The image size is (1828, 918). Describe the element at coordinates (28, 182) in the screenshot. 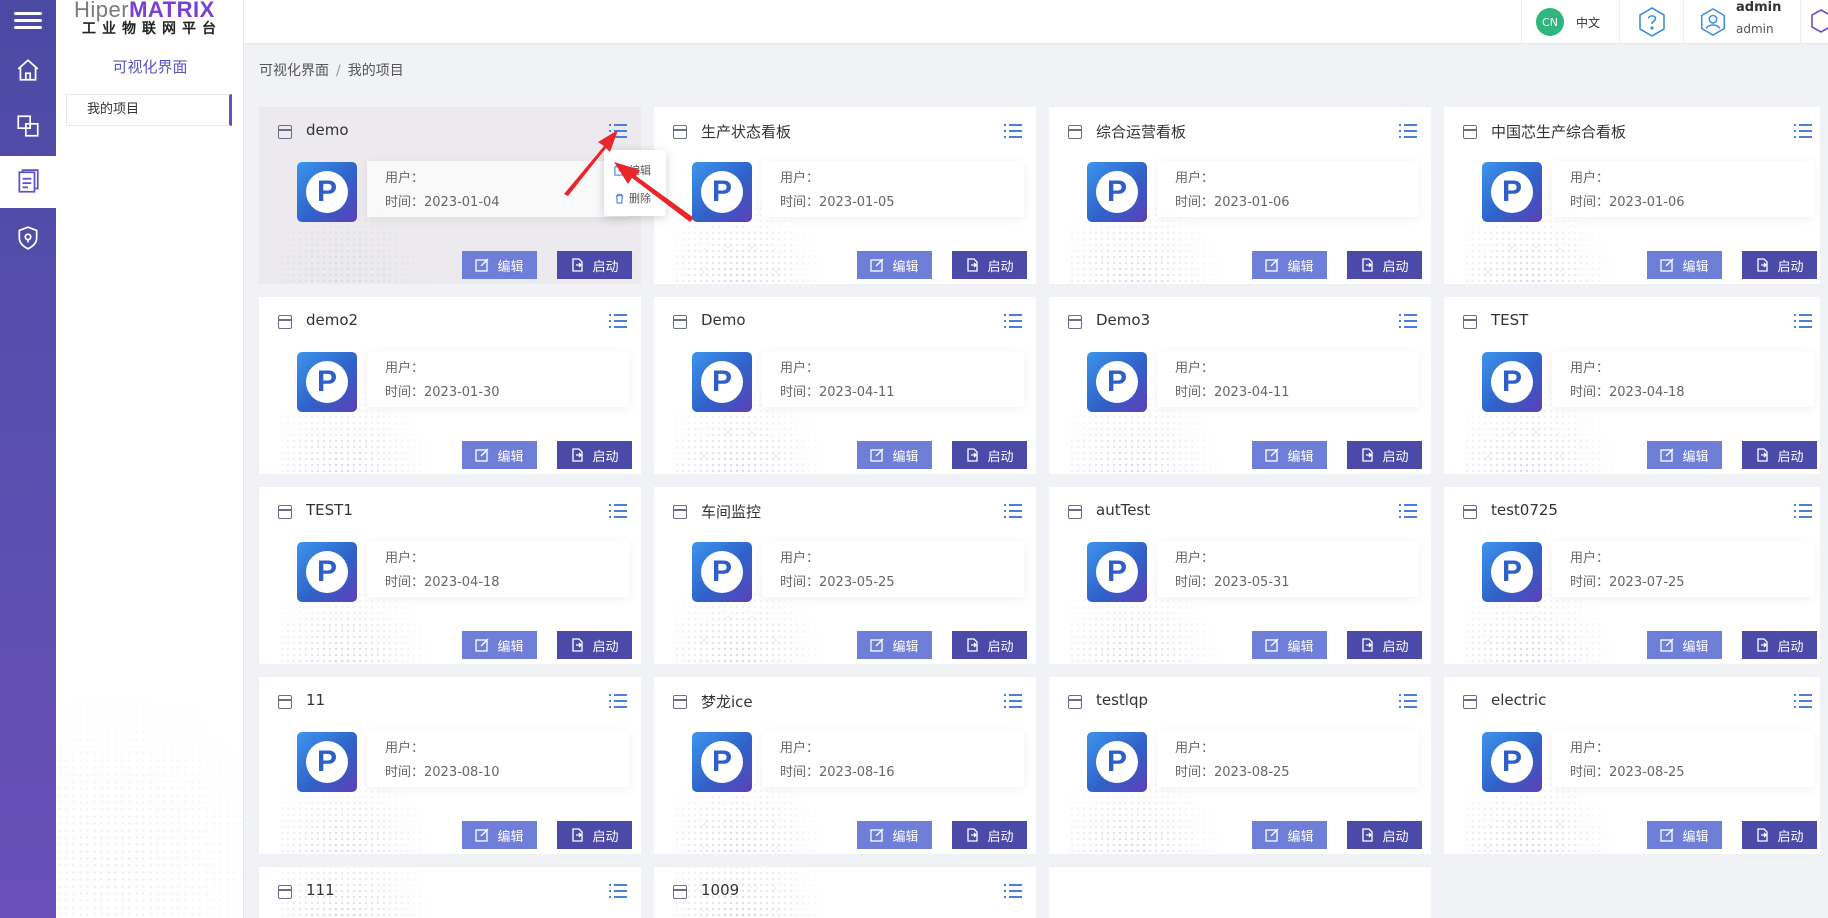

I see `visualization-icon` at that location.